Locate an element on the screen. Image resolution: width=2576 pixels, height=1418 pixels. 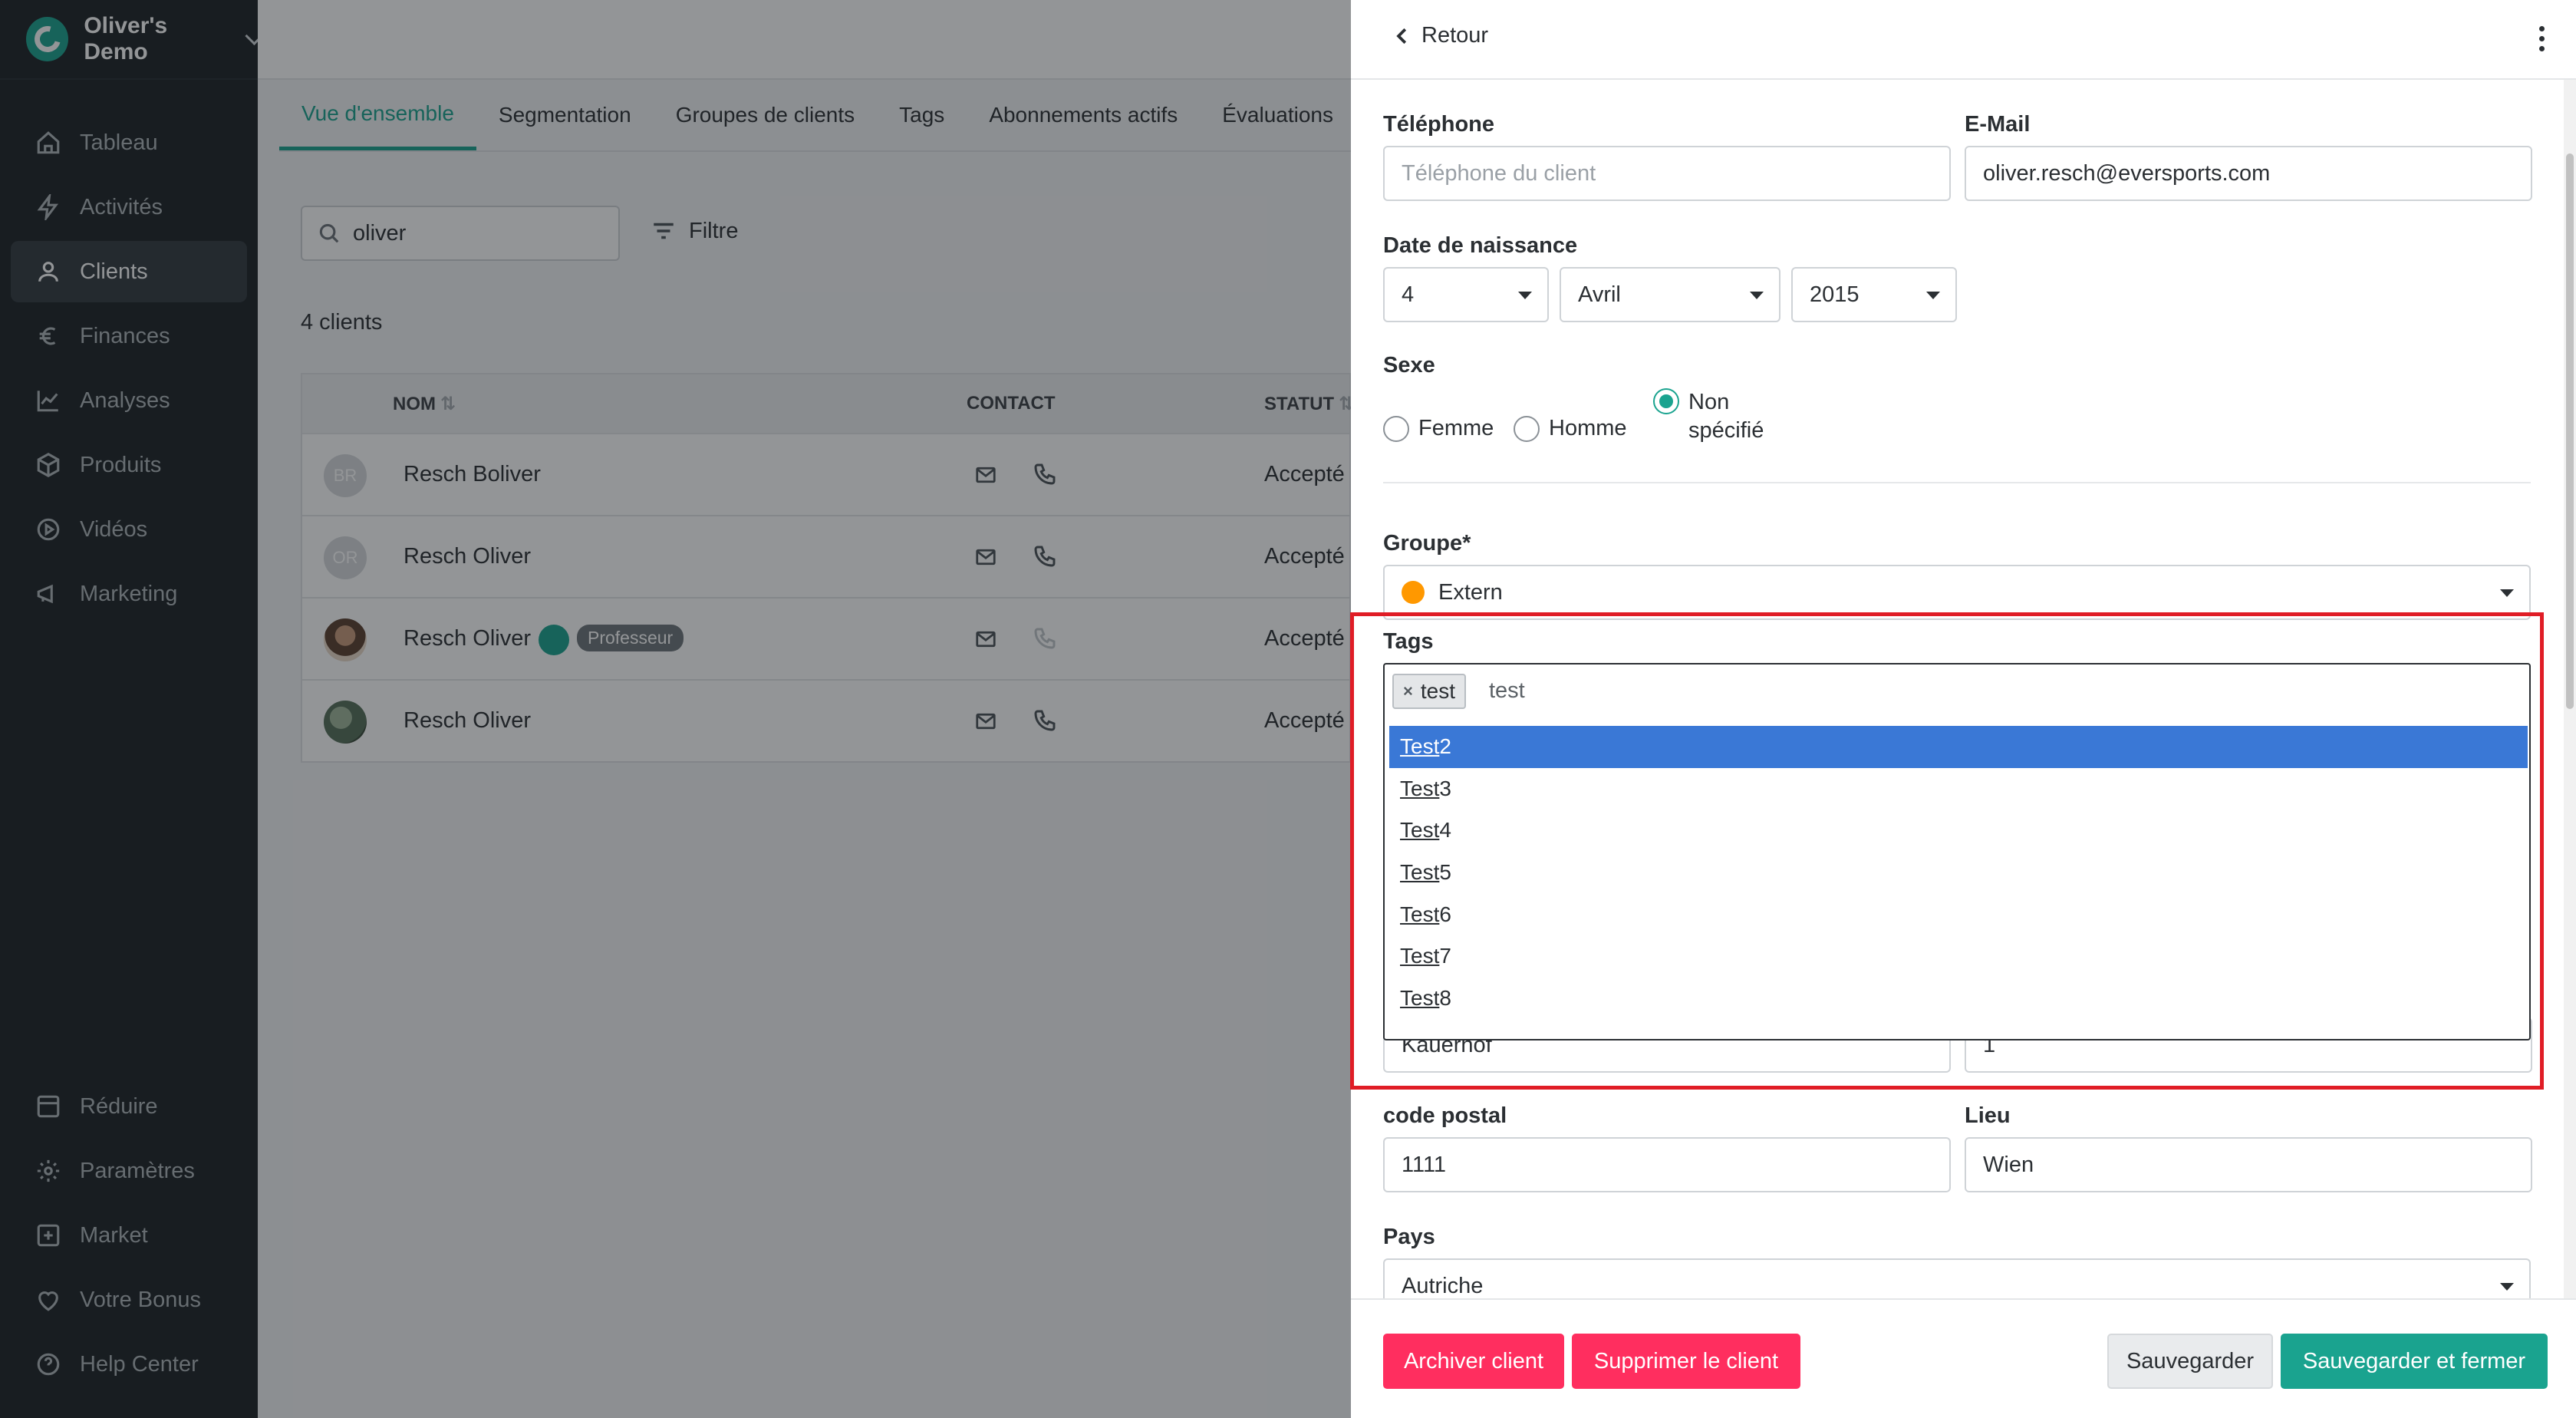
birth-day-select: 4 is located at coordinates (1466, 294).